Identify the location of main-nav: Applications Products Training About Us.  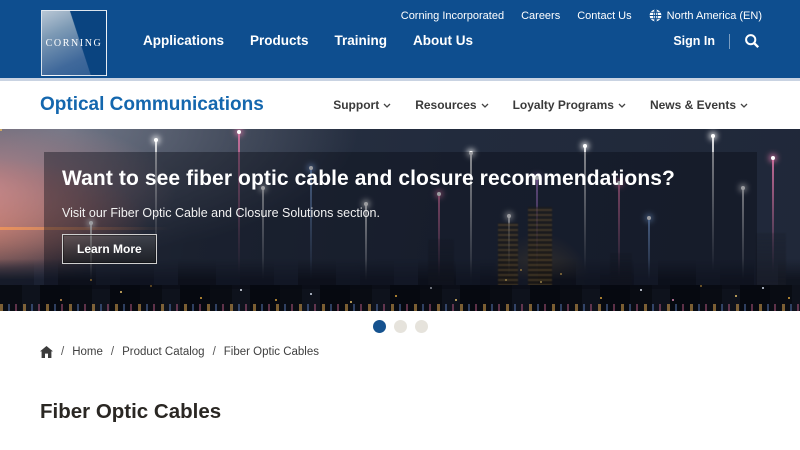
(308, 40).